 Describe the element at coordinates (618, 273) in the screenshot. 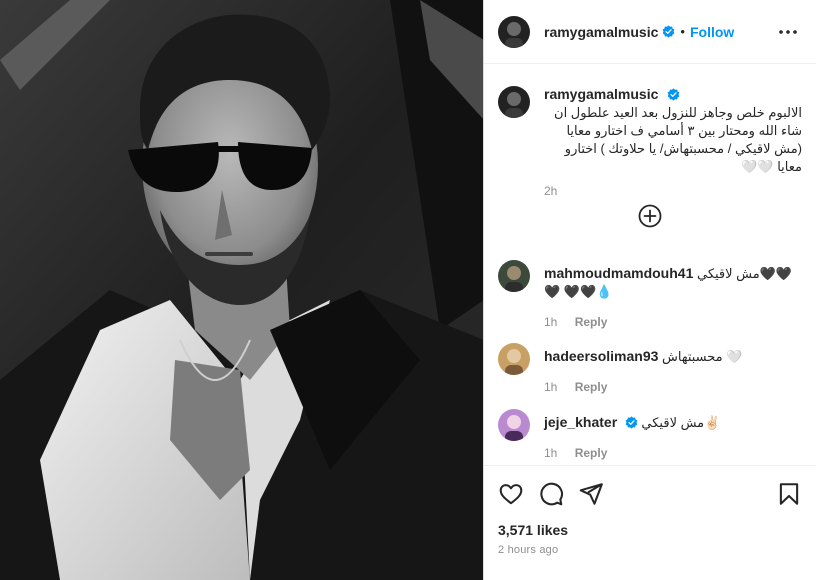

I see `commenter-username: mahmoudmamdouh41` at that location.